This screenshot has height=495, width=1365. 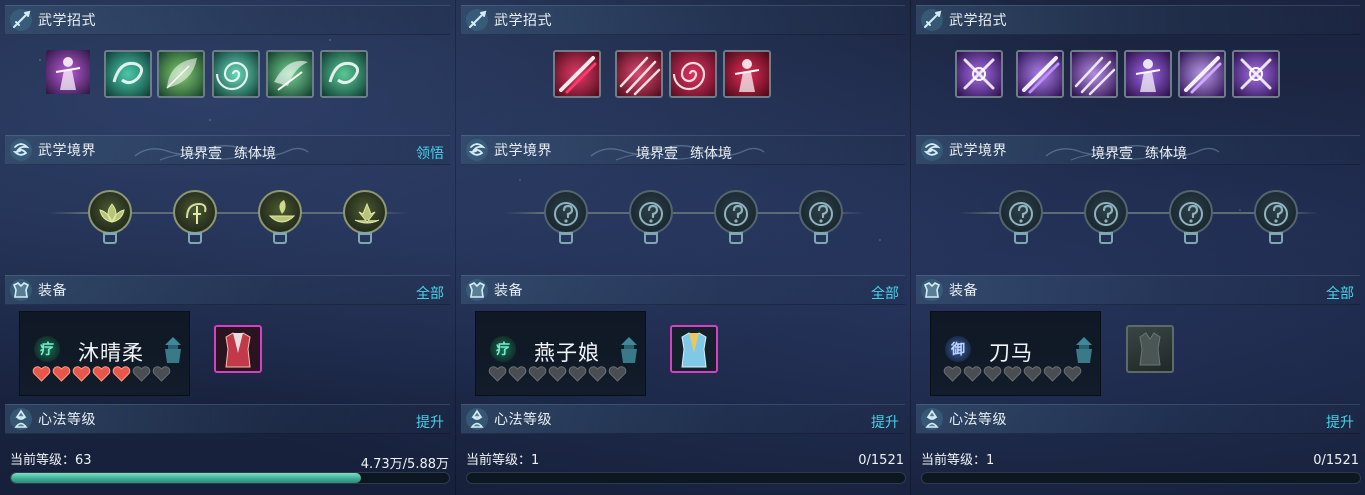 What do you see at coordinates (344, 74) in the screenshot?
I see `jade-spirit-skill-icon` at bounding box center [344, 74].